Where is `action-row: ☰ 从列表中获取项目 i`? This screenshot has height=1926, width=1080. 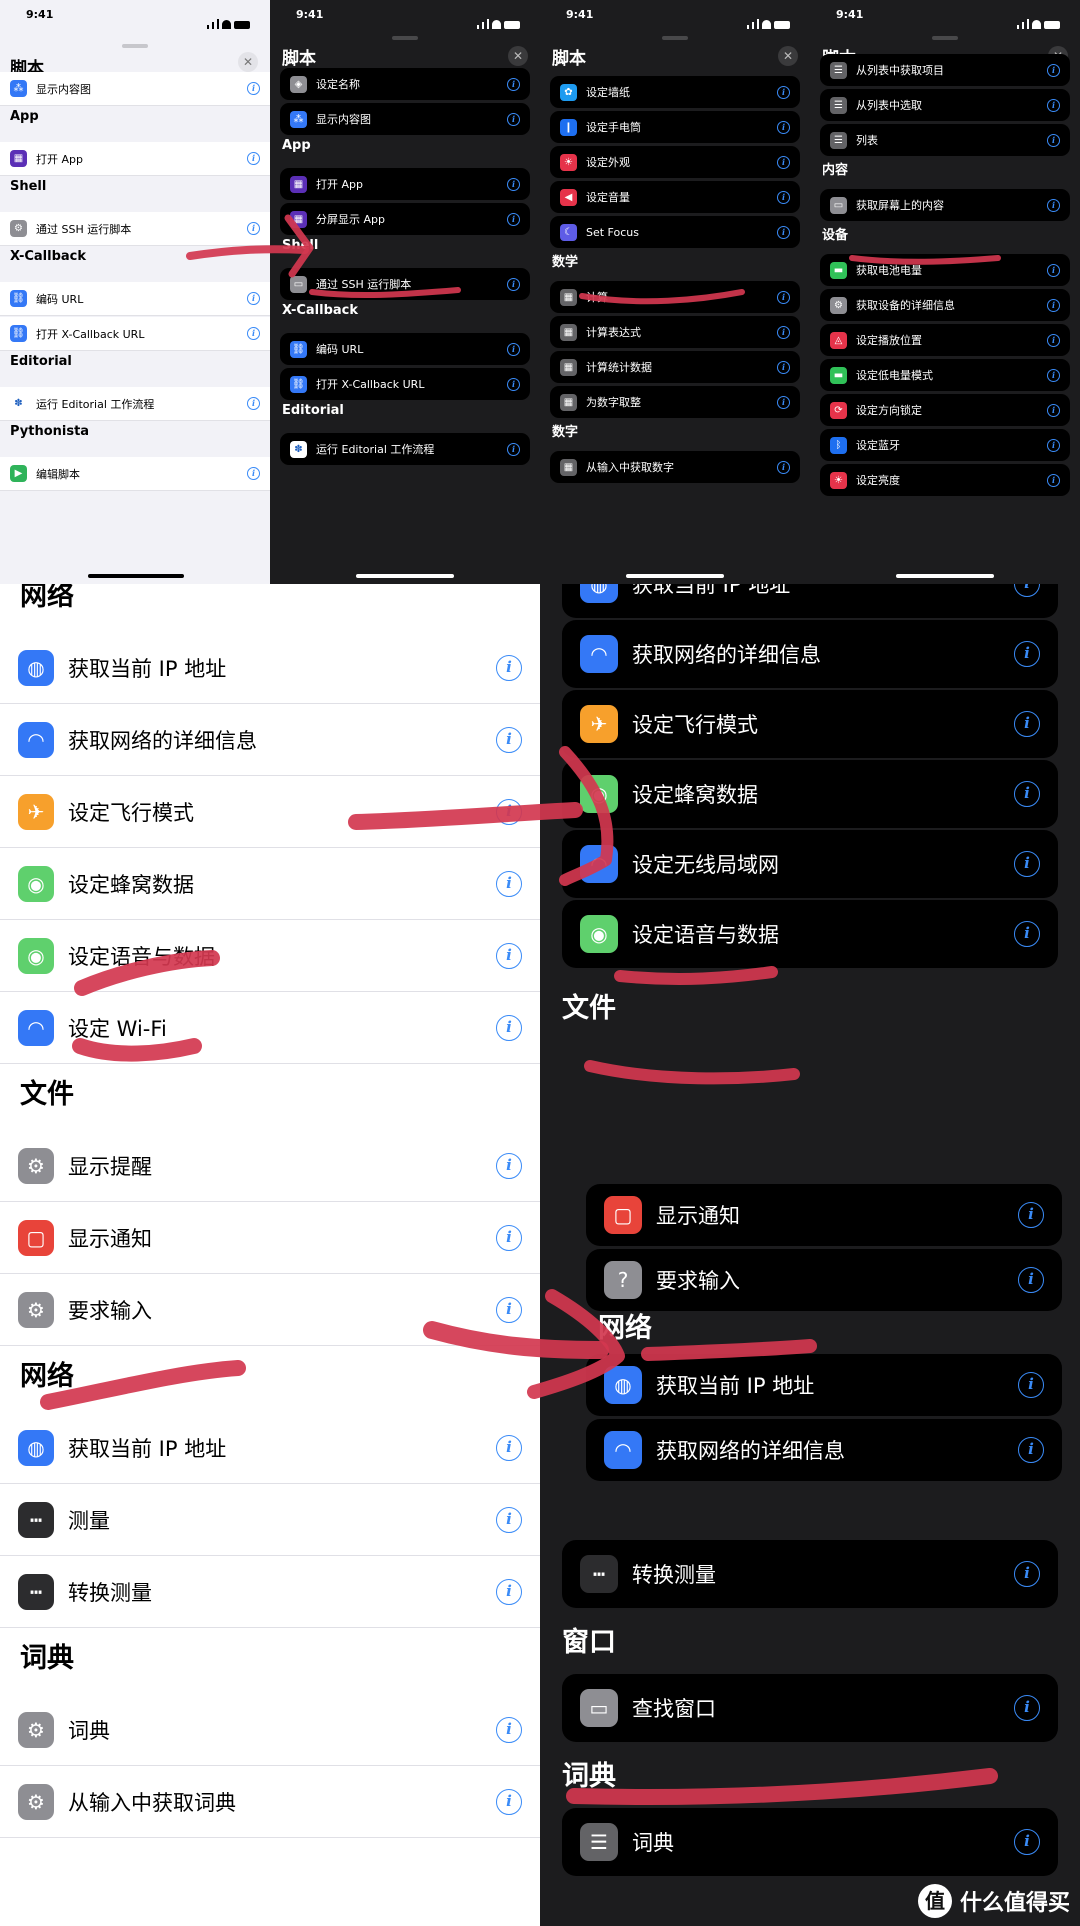 action-row: ☰ 从列表中获取项目 i is located at coordinates (945, 70).